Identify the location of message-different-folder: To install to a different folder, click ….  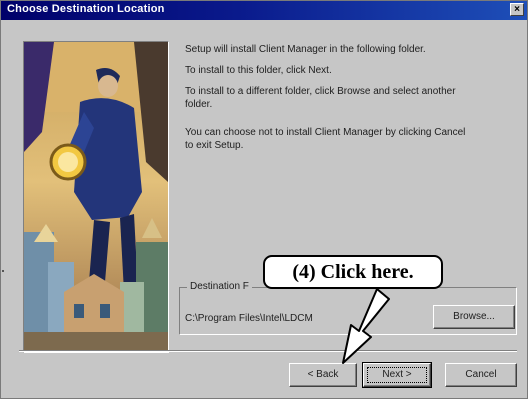
(320, 91).